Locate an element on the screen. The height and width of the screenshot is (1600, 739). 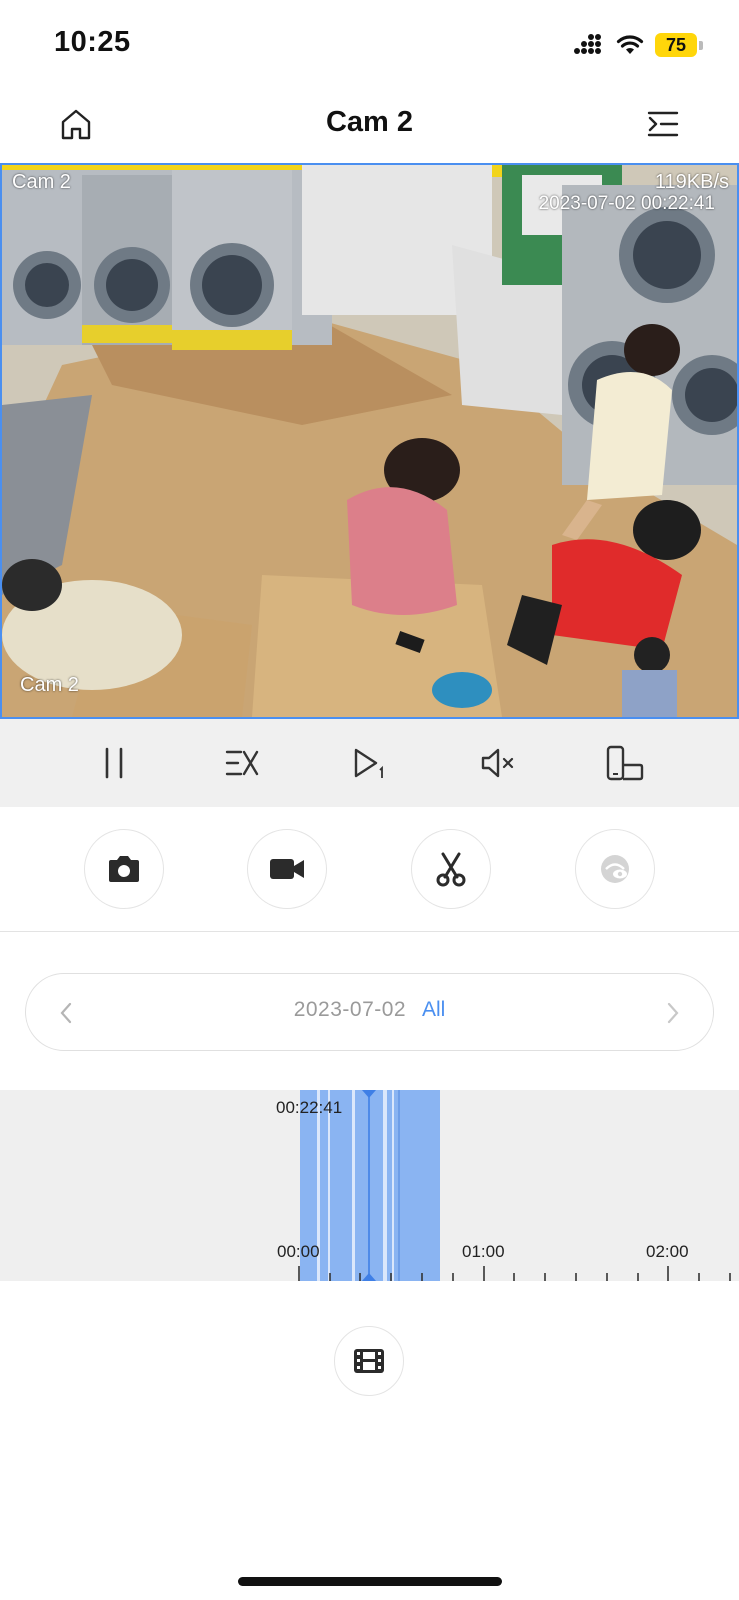
timeline-current-time: 00:22:41 is located at coordinates (309, 1107).